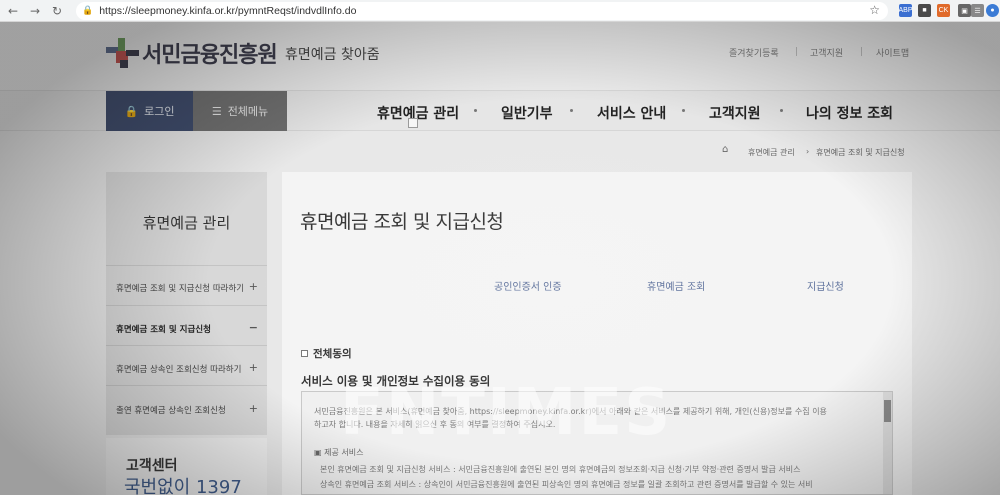 The image size is (1000, 495). What do you see at coordinates (413, 123) in the screenshot?
I see `broken-image-icon` at bounding box center [413, 123].